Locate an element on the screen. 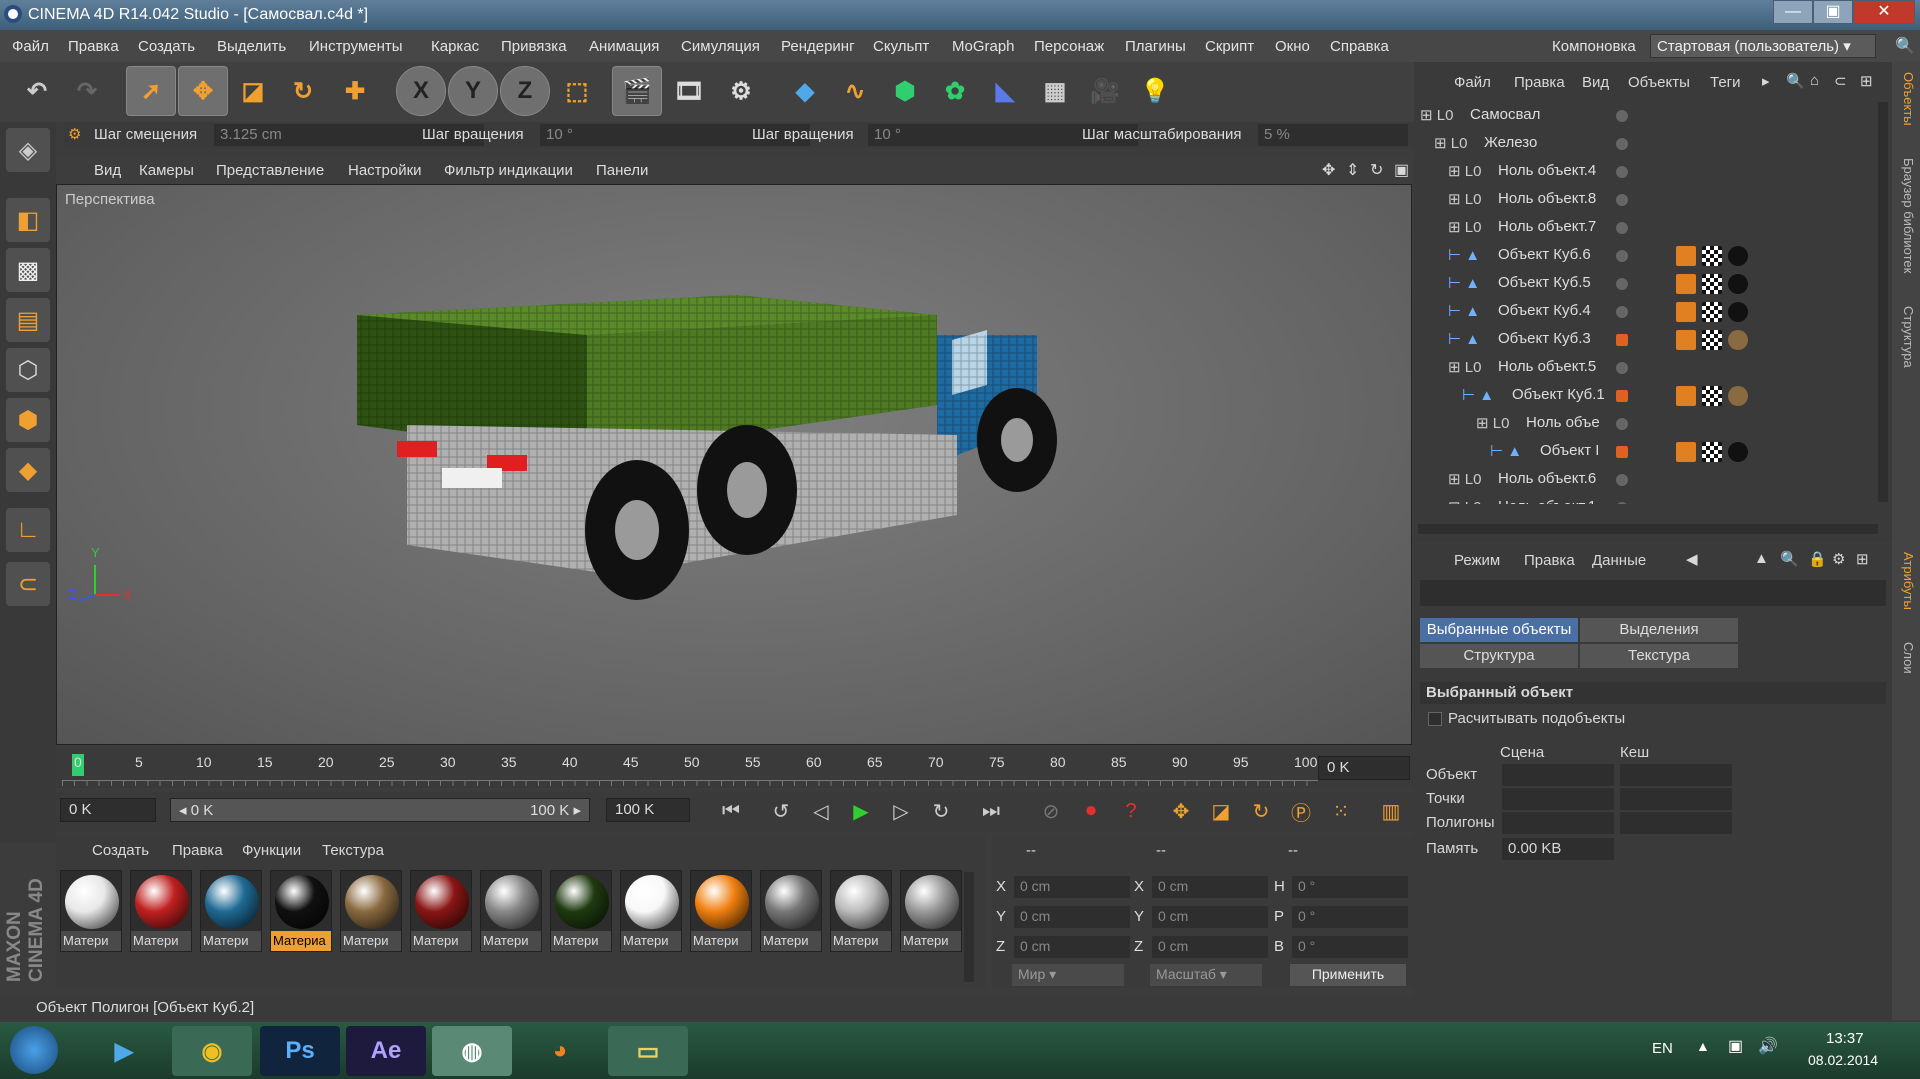 The image size is (1920, 1079). tab-texture: Текстура is located at coordinates (1659, 656).